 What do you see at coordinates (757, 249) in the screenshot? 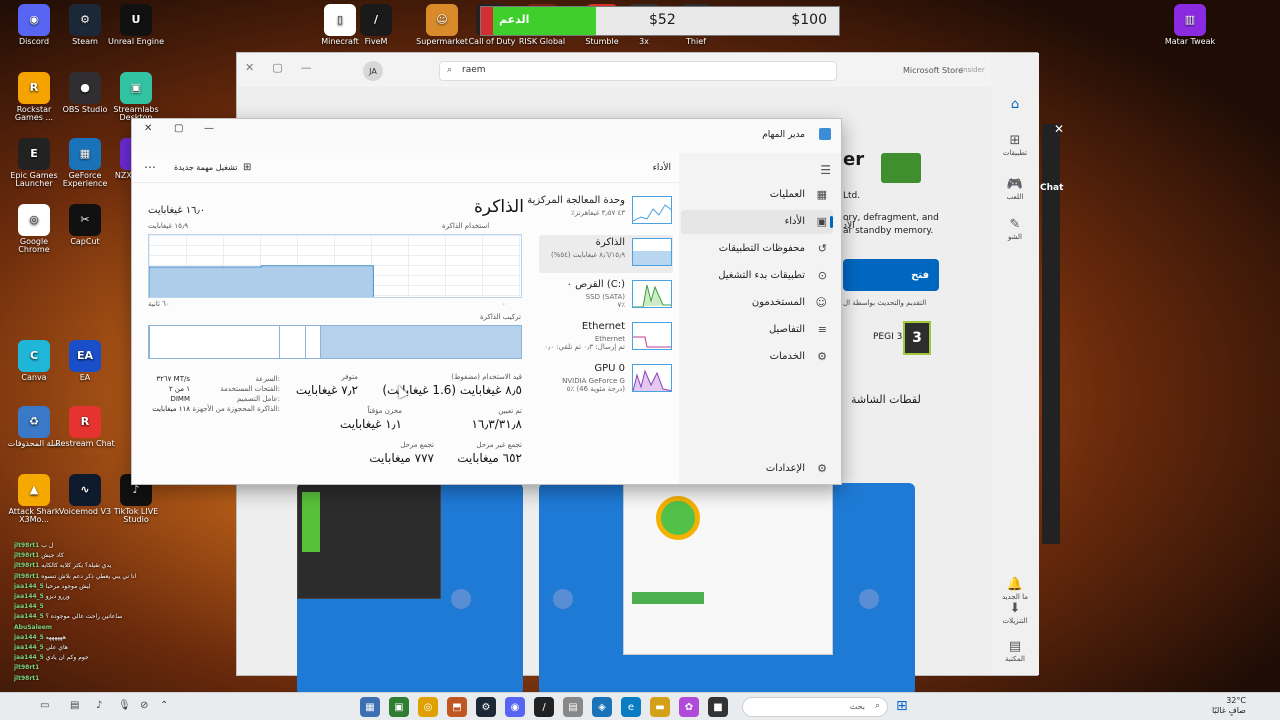
I see `nav-item: ↺ محفوظات التطبيقات` at bounding box center [757, 249].